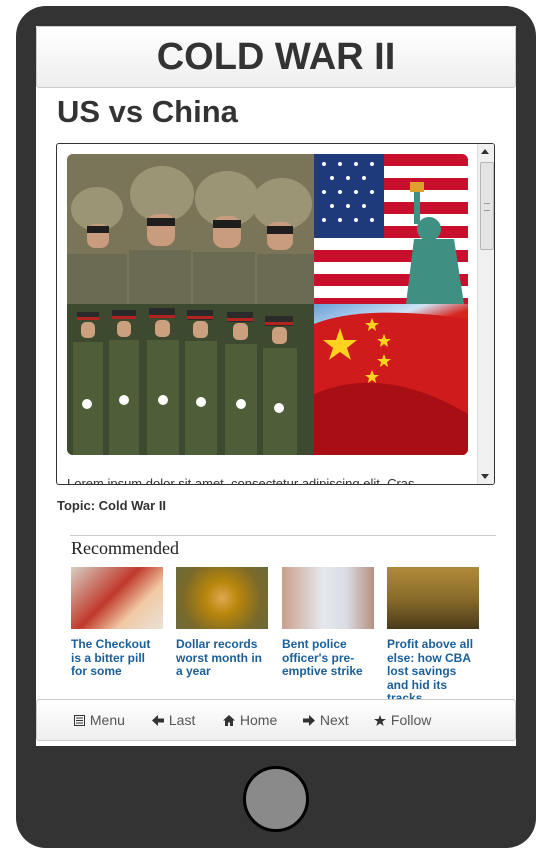 Image resolution: width=544 pixels, height=860 pixels. I want to click on recommended-divider, so click(283, 535).